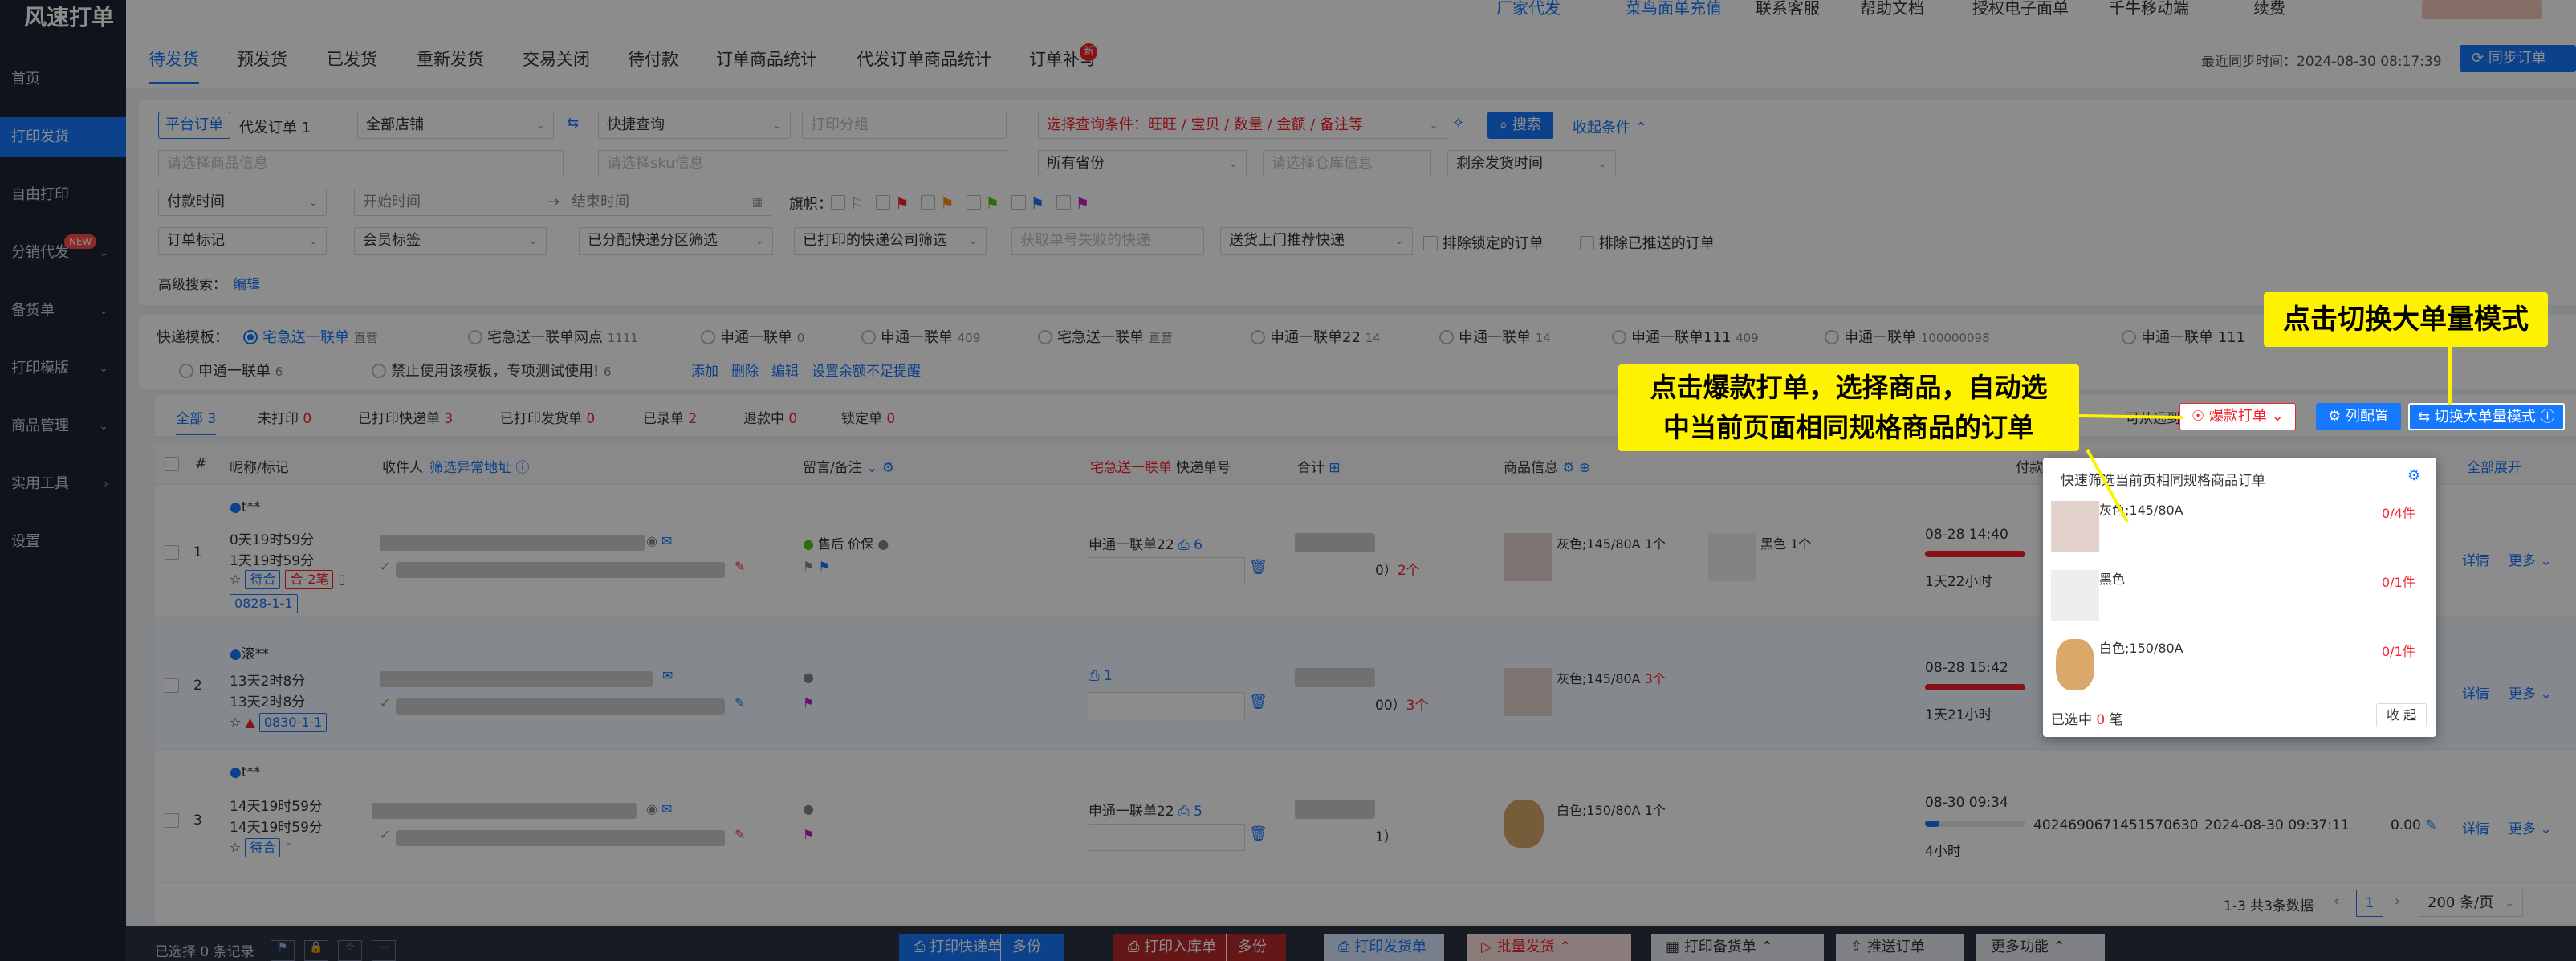 This screenshot has height=961, width=2576. Describe the element at coordinates (1528, 9) in the screenshot. I see `topbar-link-factory: 厂家代发` at that location.